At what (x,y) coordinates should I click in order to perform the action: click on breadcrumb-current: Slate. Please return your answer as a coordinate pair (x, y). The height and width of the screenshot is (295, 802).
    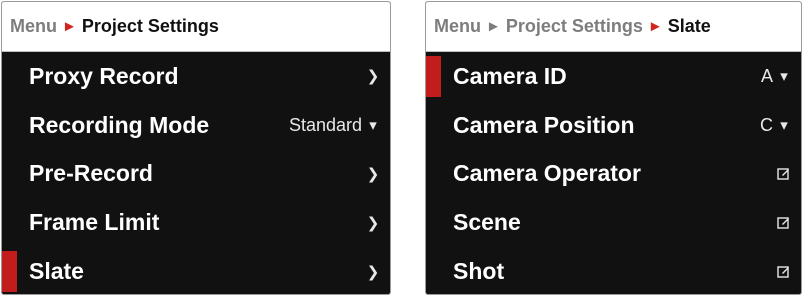
    Looking at the image, I should click on (689, 26).